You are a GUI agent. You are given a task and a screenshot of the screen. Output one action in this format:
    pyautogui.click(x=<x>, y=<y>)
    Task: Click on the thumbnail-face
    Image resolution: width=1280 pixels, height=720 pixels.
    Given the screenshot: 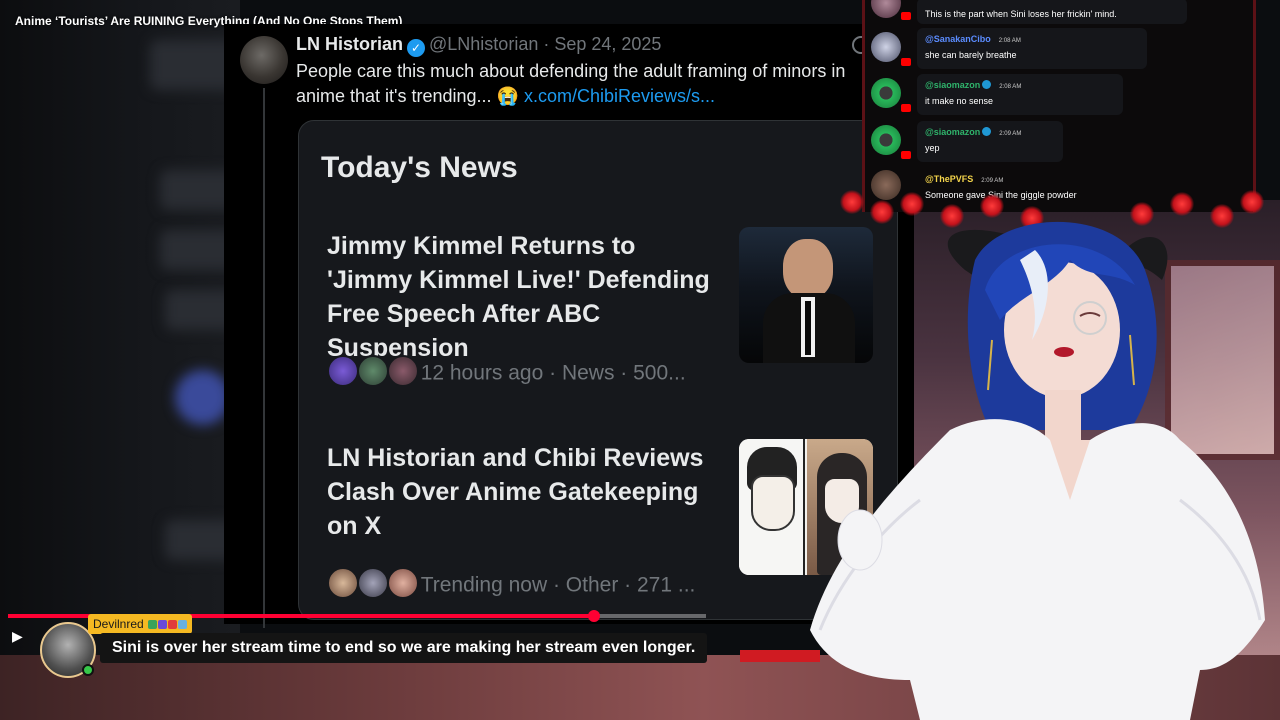 What is the action you would take?
    pyautogui.click(x=773, y=503)
    